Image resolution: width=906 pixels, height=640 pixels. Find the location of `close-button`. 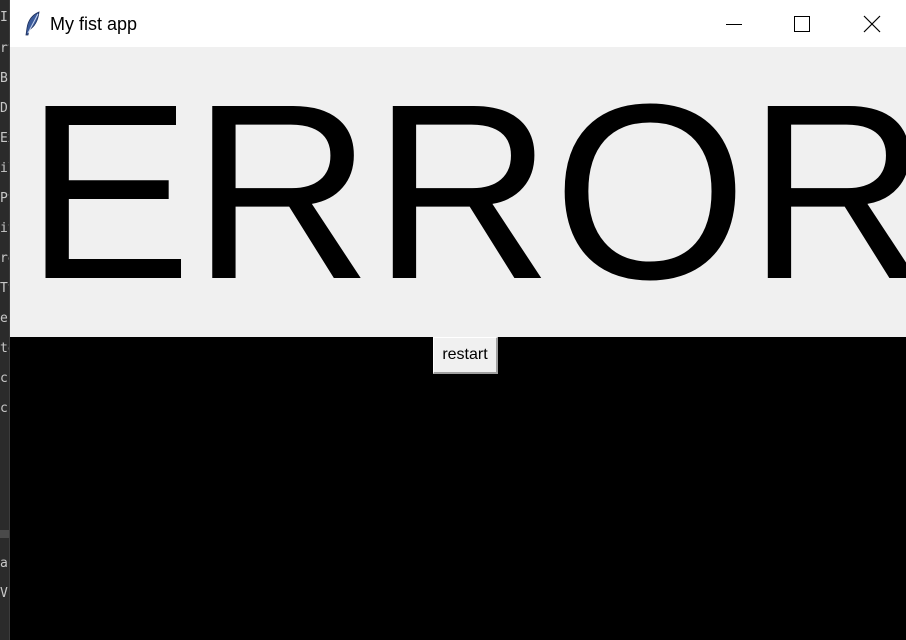

close-button is located at coordinates (872, 23).